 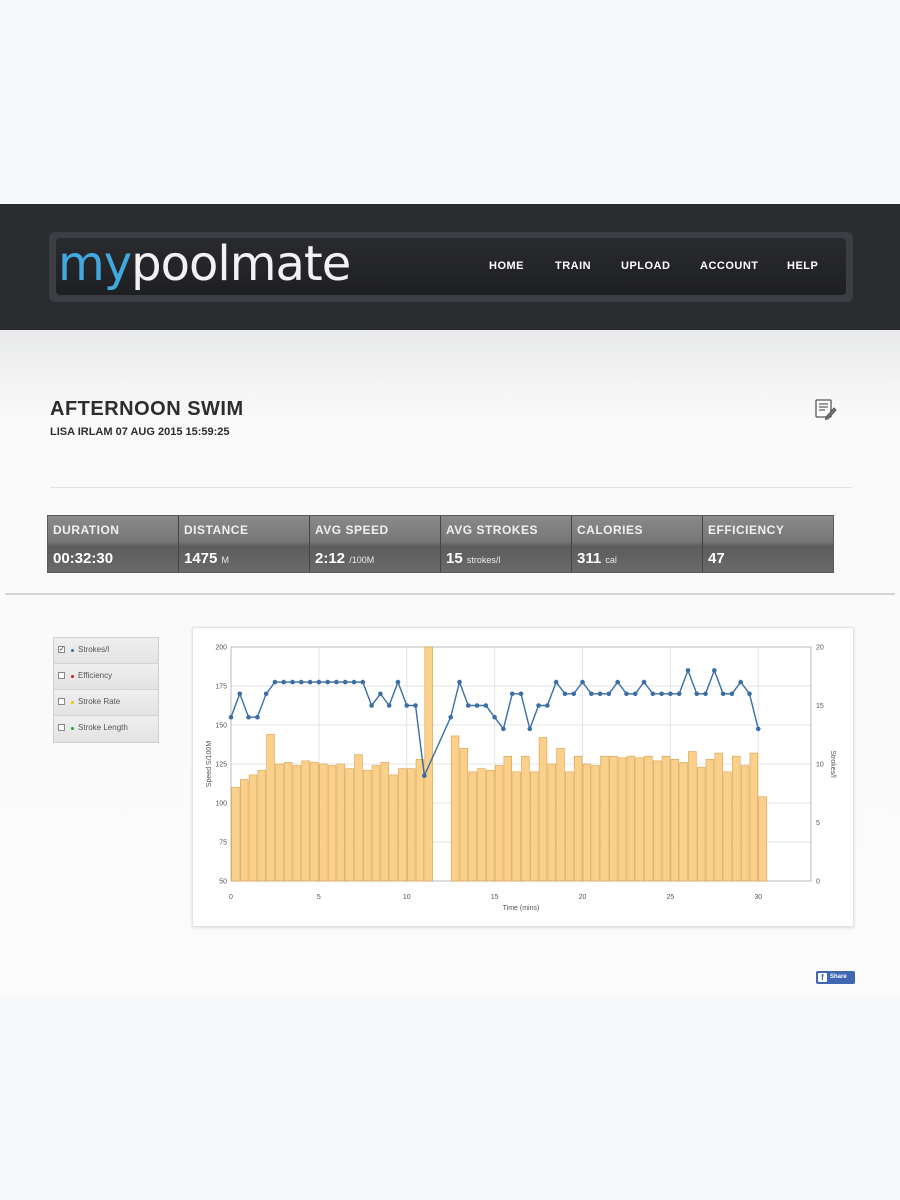 What do you see at coordinates (113, 544) in the screenshot?
I see `stat-duration: DURATION 00:32:30` at bounding box center [113, 544].